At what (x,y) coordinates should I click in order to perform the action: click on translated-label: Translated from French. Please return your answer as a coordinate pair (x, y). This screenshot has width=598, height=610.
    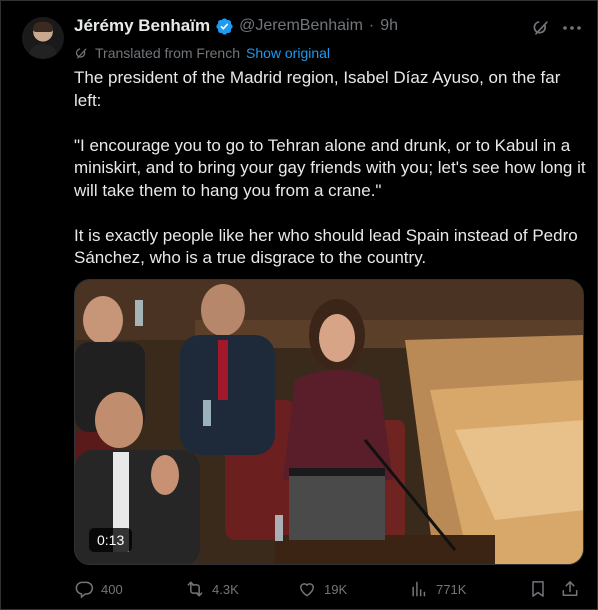
    Looking at the image, I should click on (167, 53).